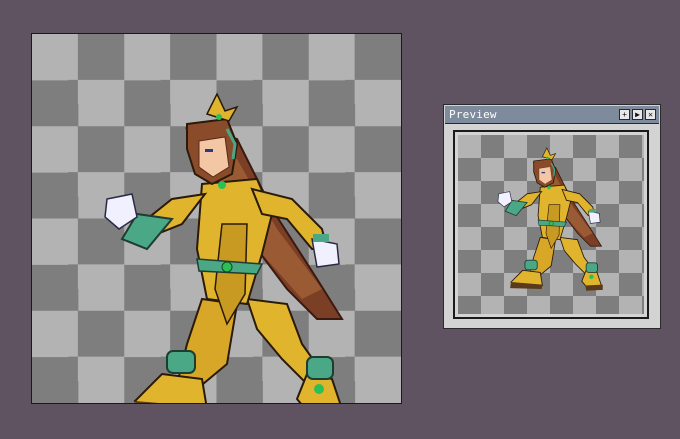 This screenshot has width=680, height=439. I want to click on play-icon: ▶, so click(637, 114).